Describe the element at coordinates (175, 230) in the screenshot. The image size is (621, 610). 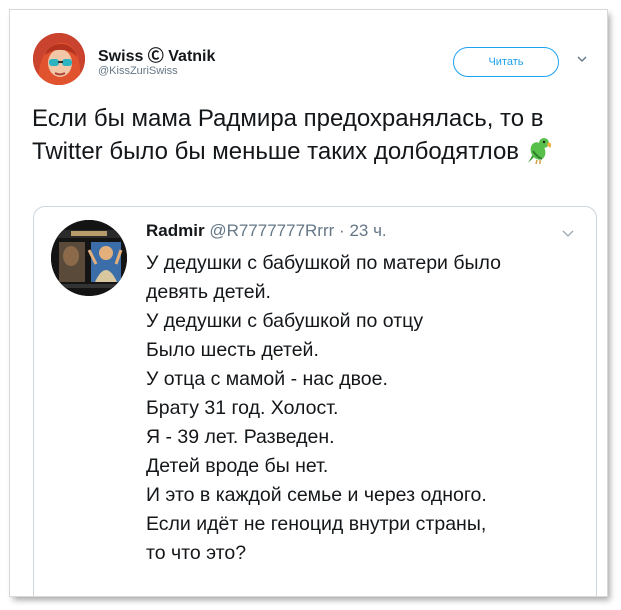
I see `quoted-author-name: Radmir` at that location.